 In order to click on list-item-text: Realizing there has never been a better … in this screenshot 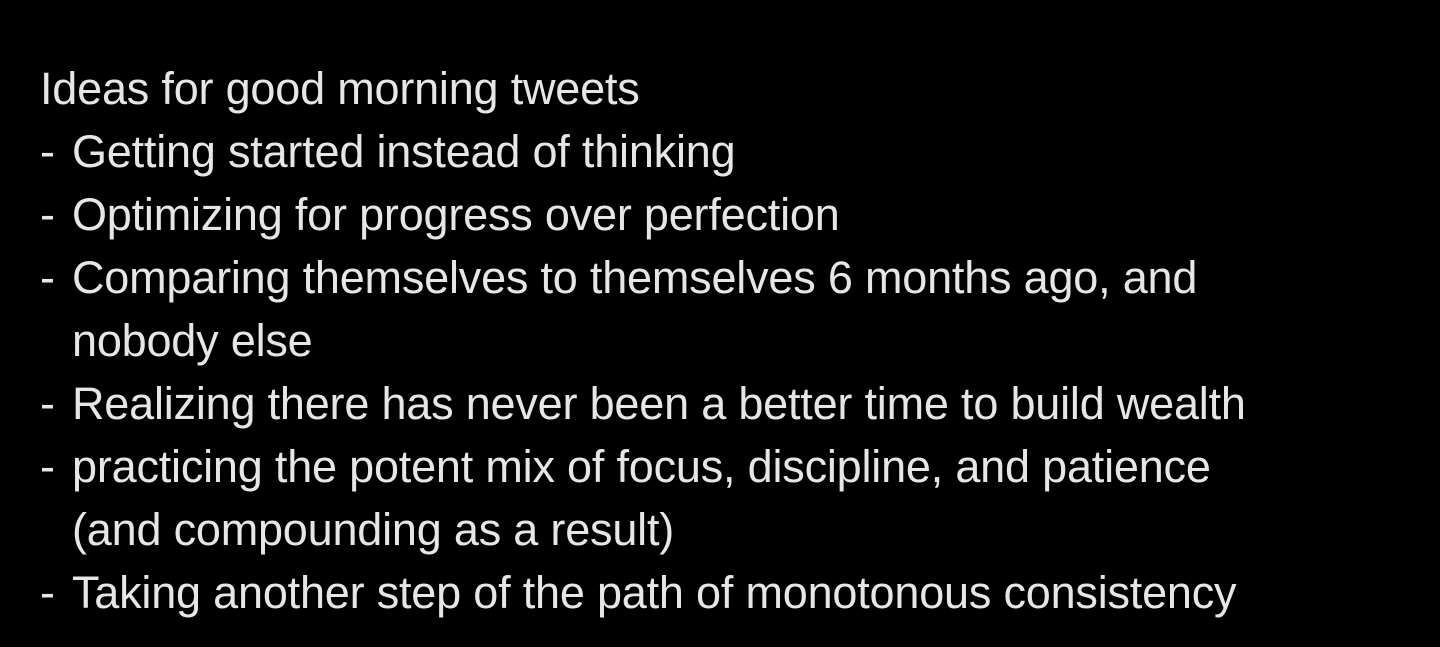, I will do `click(746, 403)`.